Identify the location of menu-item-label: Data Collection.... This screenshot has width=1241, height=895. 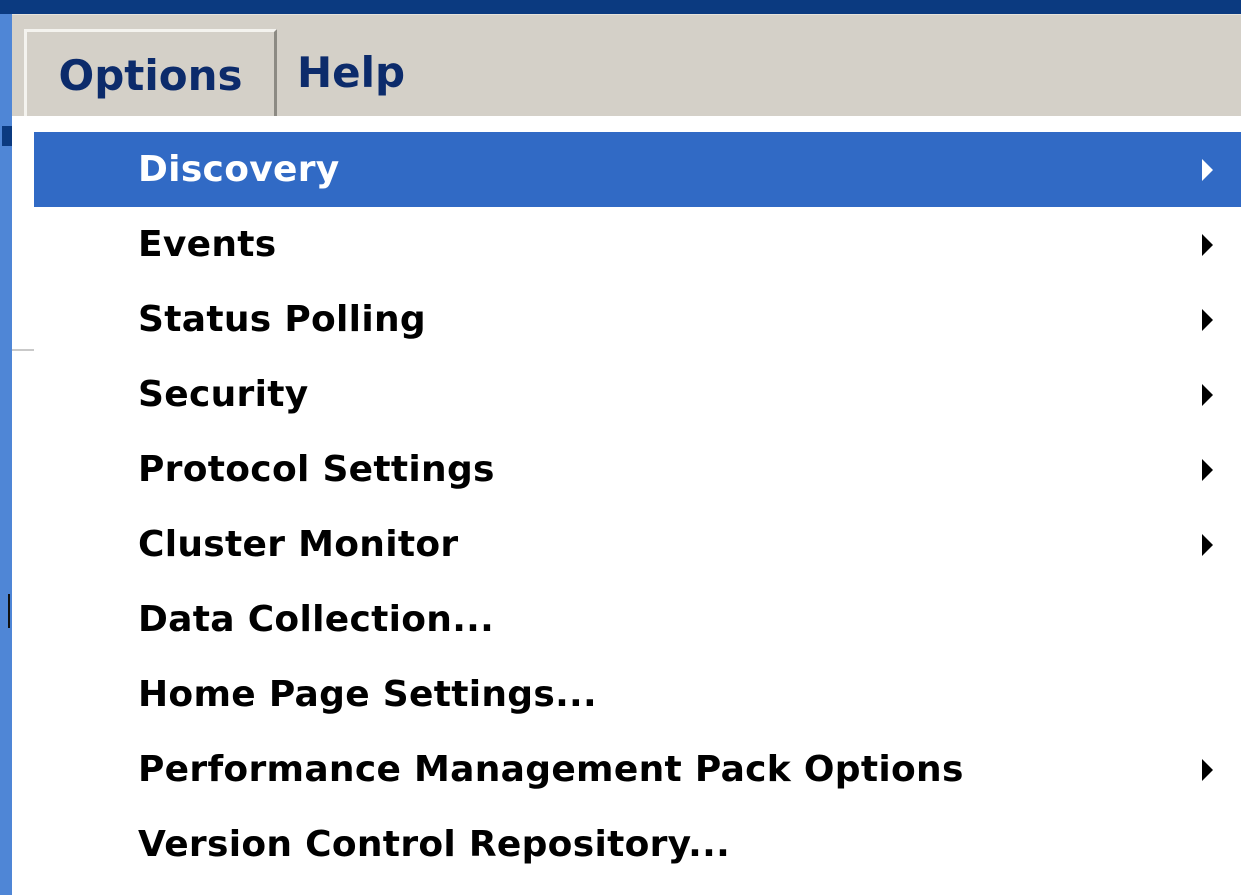
(316, 619).